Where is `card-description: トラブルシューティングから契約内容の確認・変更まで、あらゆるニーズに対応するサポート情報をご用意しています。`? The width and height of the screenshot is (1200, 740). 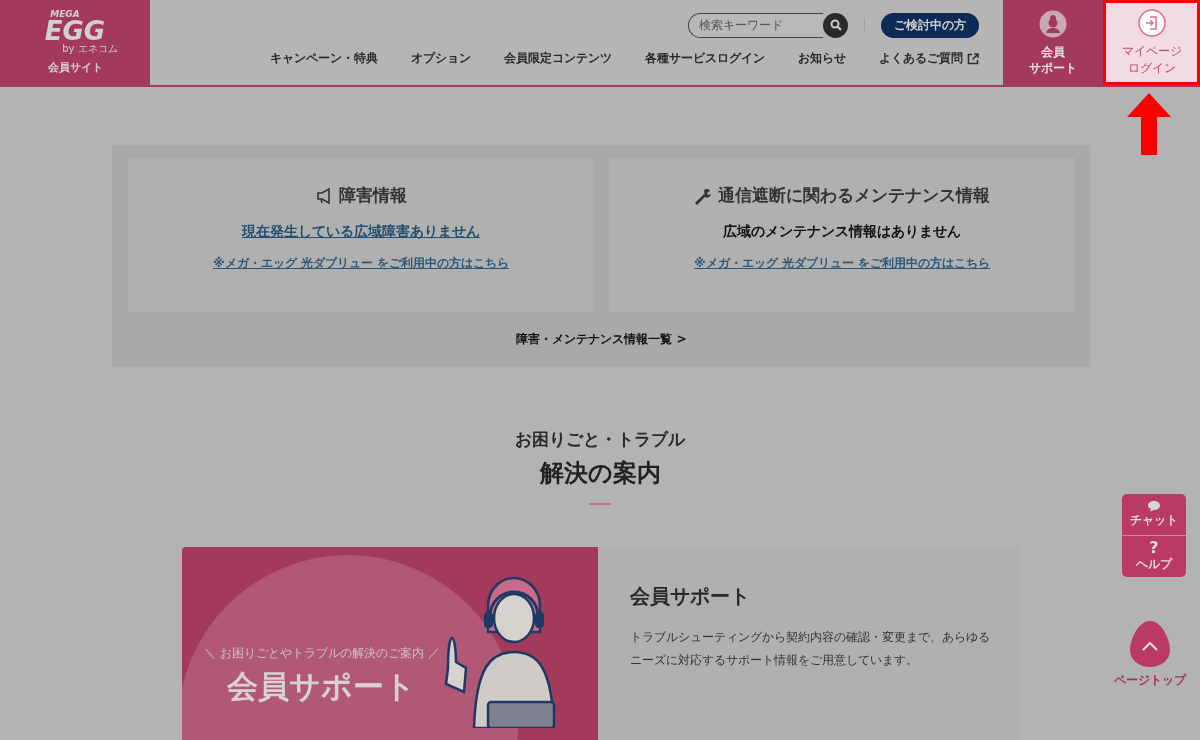
card-description: トラブルシューティングから契約内容の確認・変更まで、あらゆるニーズに対応するサポート情報をご用意しています。 is located at coordinates (810, 649).